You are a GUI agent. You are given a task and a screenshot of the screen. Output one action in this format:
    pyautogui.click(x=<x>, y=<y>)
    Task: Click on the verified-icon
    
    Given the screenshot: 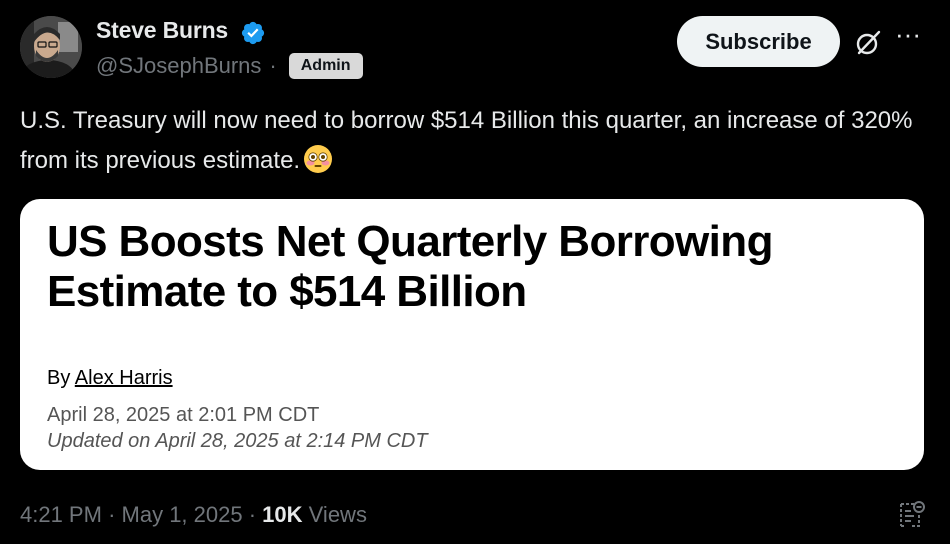 What is the action you would take?
    pyautogui.click(x=253, y=33)
    